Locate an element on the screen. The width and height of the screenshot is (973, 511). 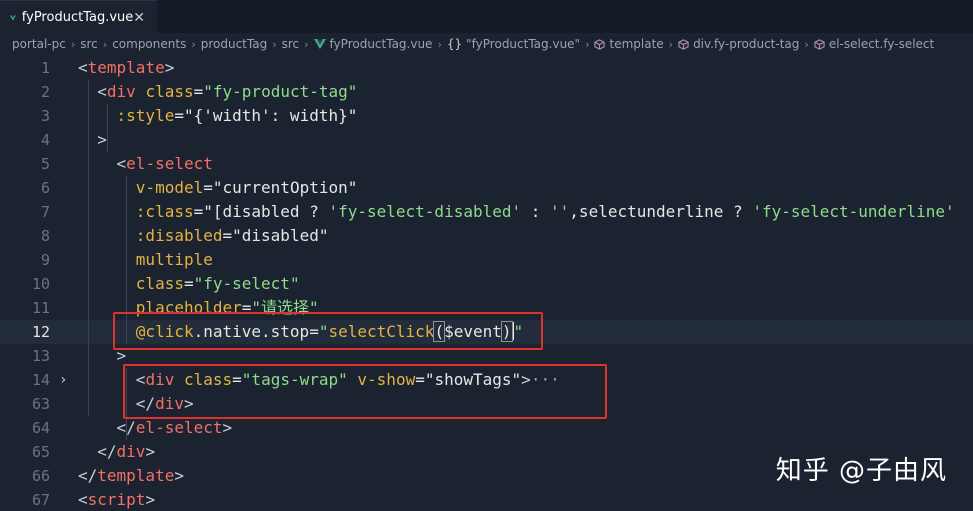
code-line: 10 class="fy-select" is located at coordinates (486, 284).